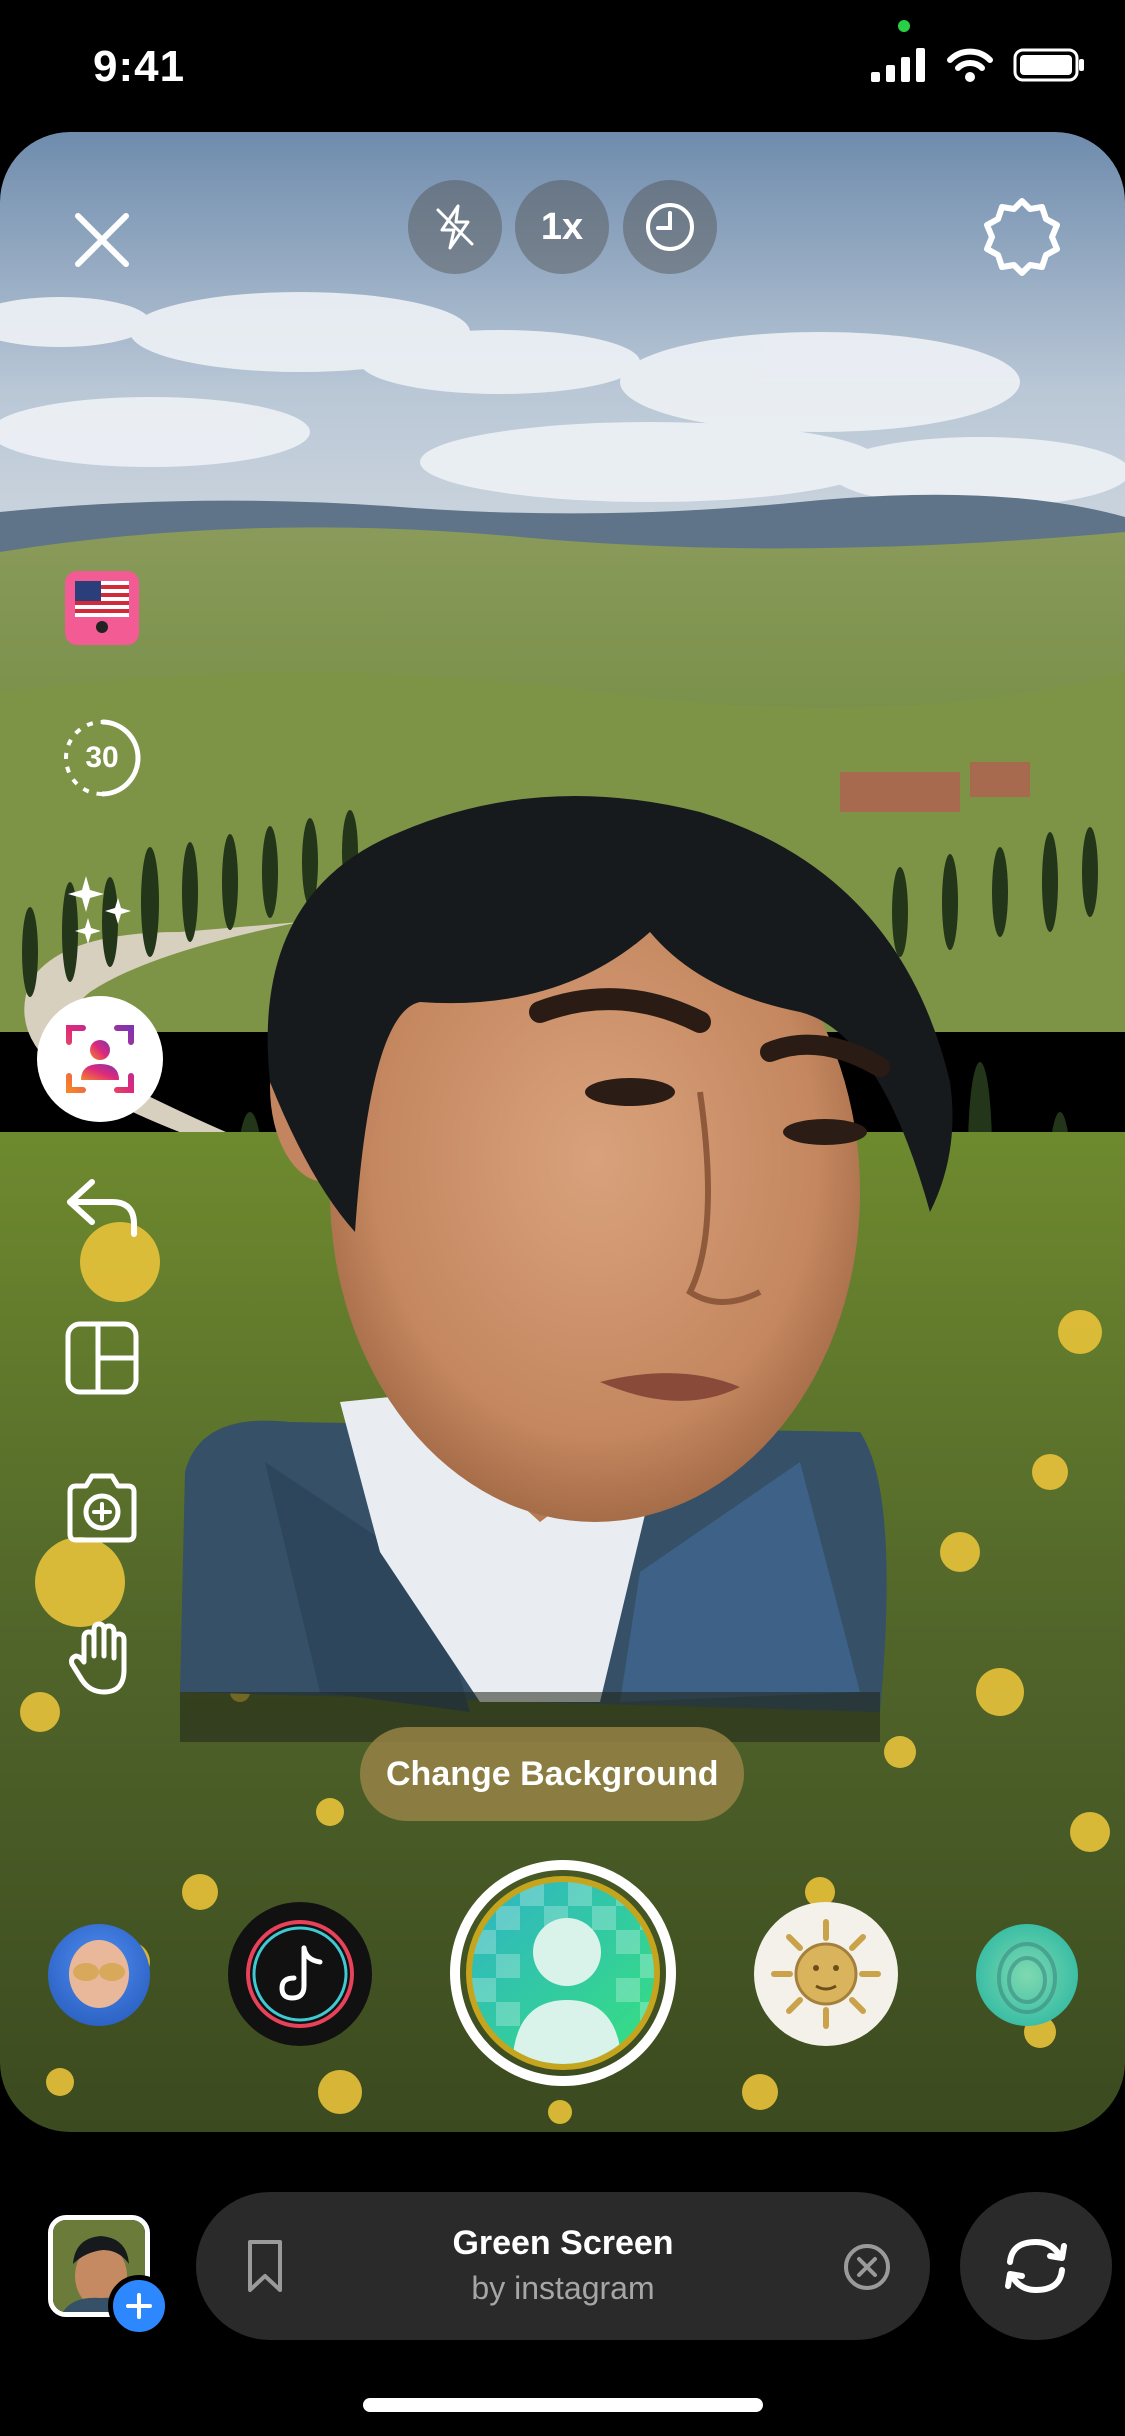 This screenshot has height=2436, width=1125. Describe the element at coordinates (970, 65) in the screenshot. I see `wifi-icon` at that location.